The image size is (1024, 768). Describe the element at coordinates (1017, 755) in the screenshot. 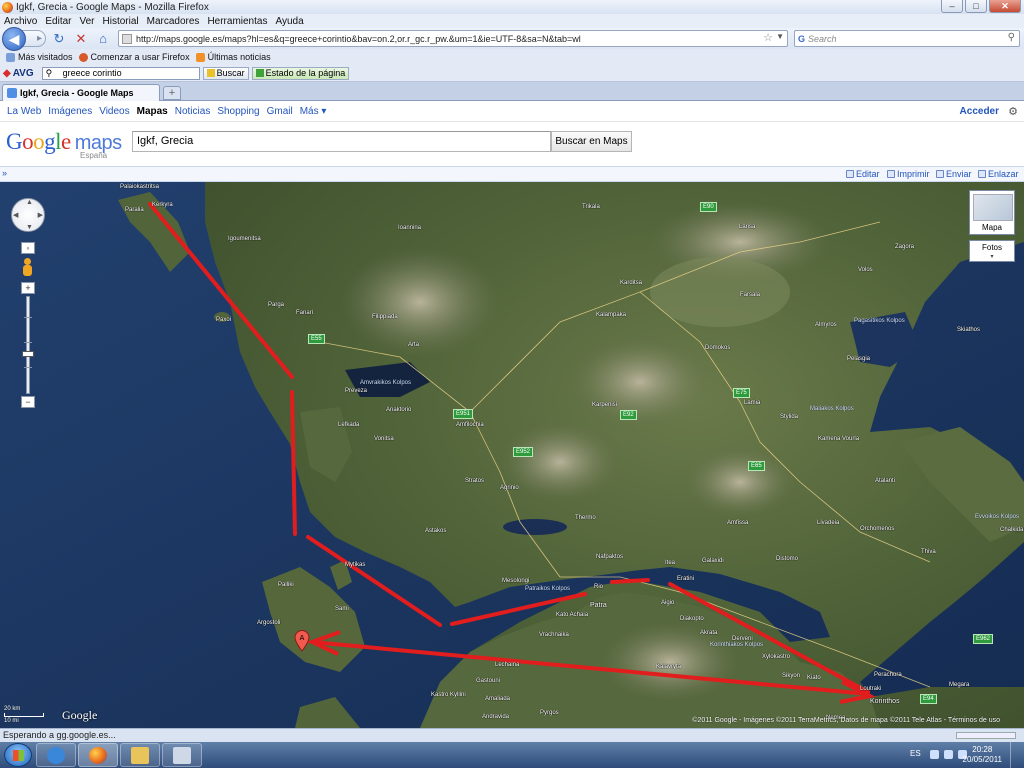

I see `show-desktop-button` at that location.